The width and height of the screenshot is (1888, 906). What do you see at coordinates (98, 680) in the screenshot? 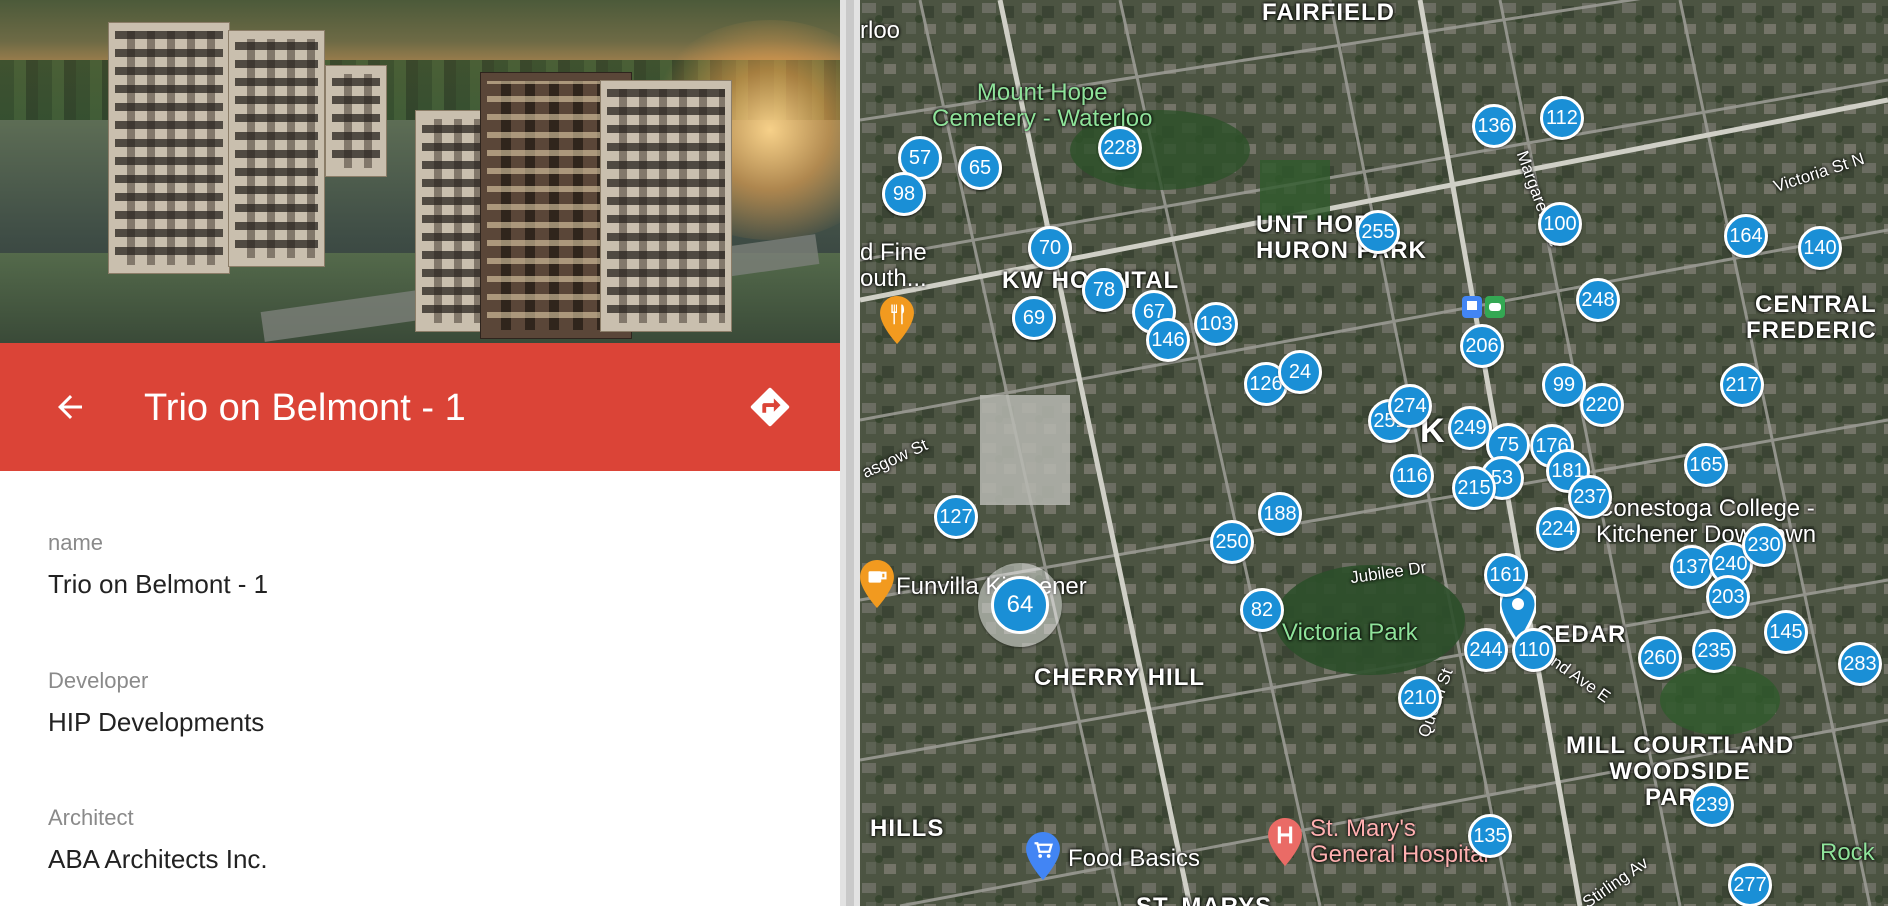
I see `field-label: Developer` at bounding box center [98, 680].